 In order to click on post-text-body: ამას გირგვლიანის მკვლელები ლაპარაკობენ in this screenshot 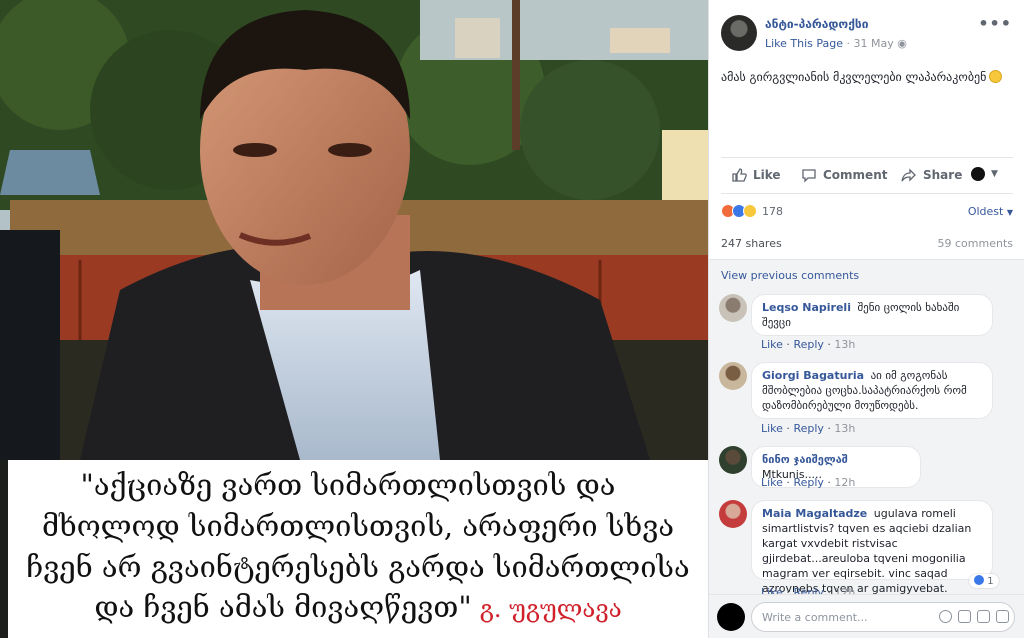, I will do `click(854, 77)`.